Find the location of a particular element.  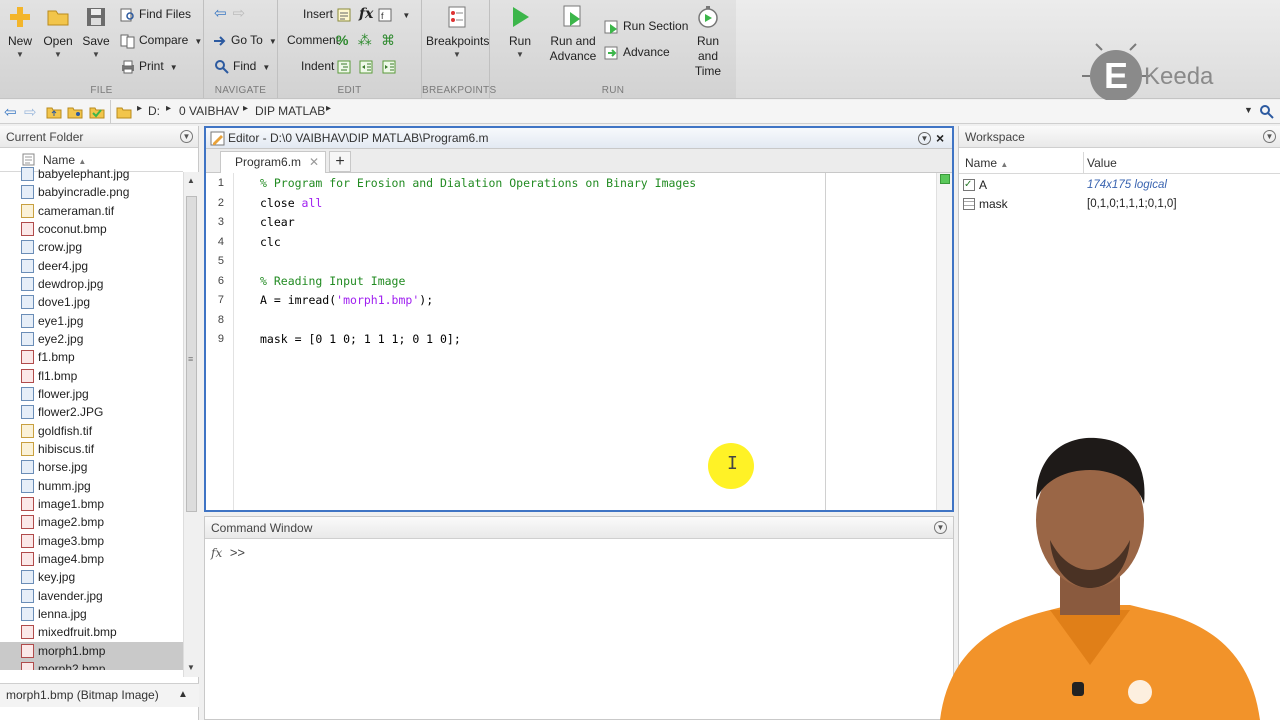

back-arrow-icon: ⇦ is located at coordinates (10, 112).